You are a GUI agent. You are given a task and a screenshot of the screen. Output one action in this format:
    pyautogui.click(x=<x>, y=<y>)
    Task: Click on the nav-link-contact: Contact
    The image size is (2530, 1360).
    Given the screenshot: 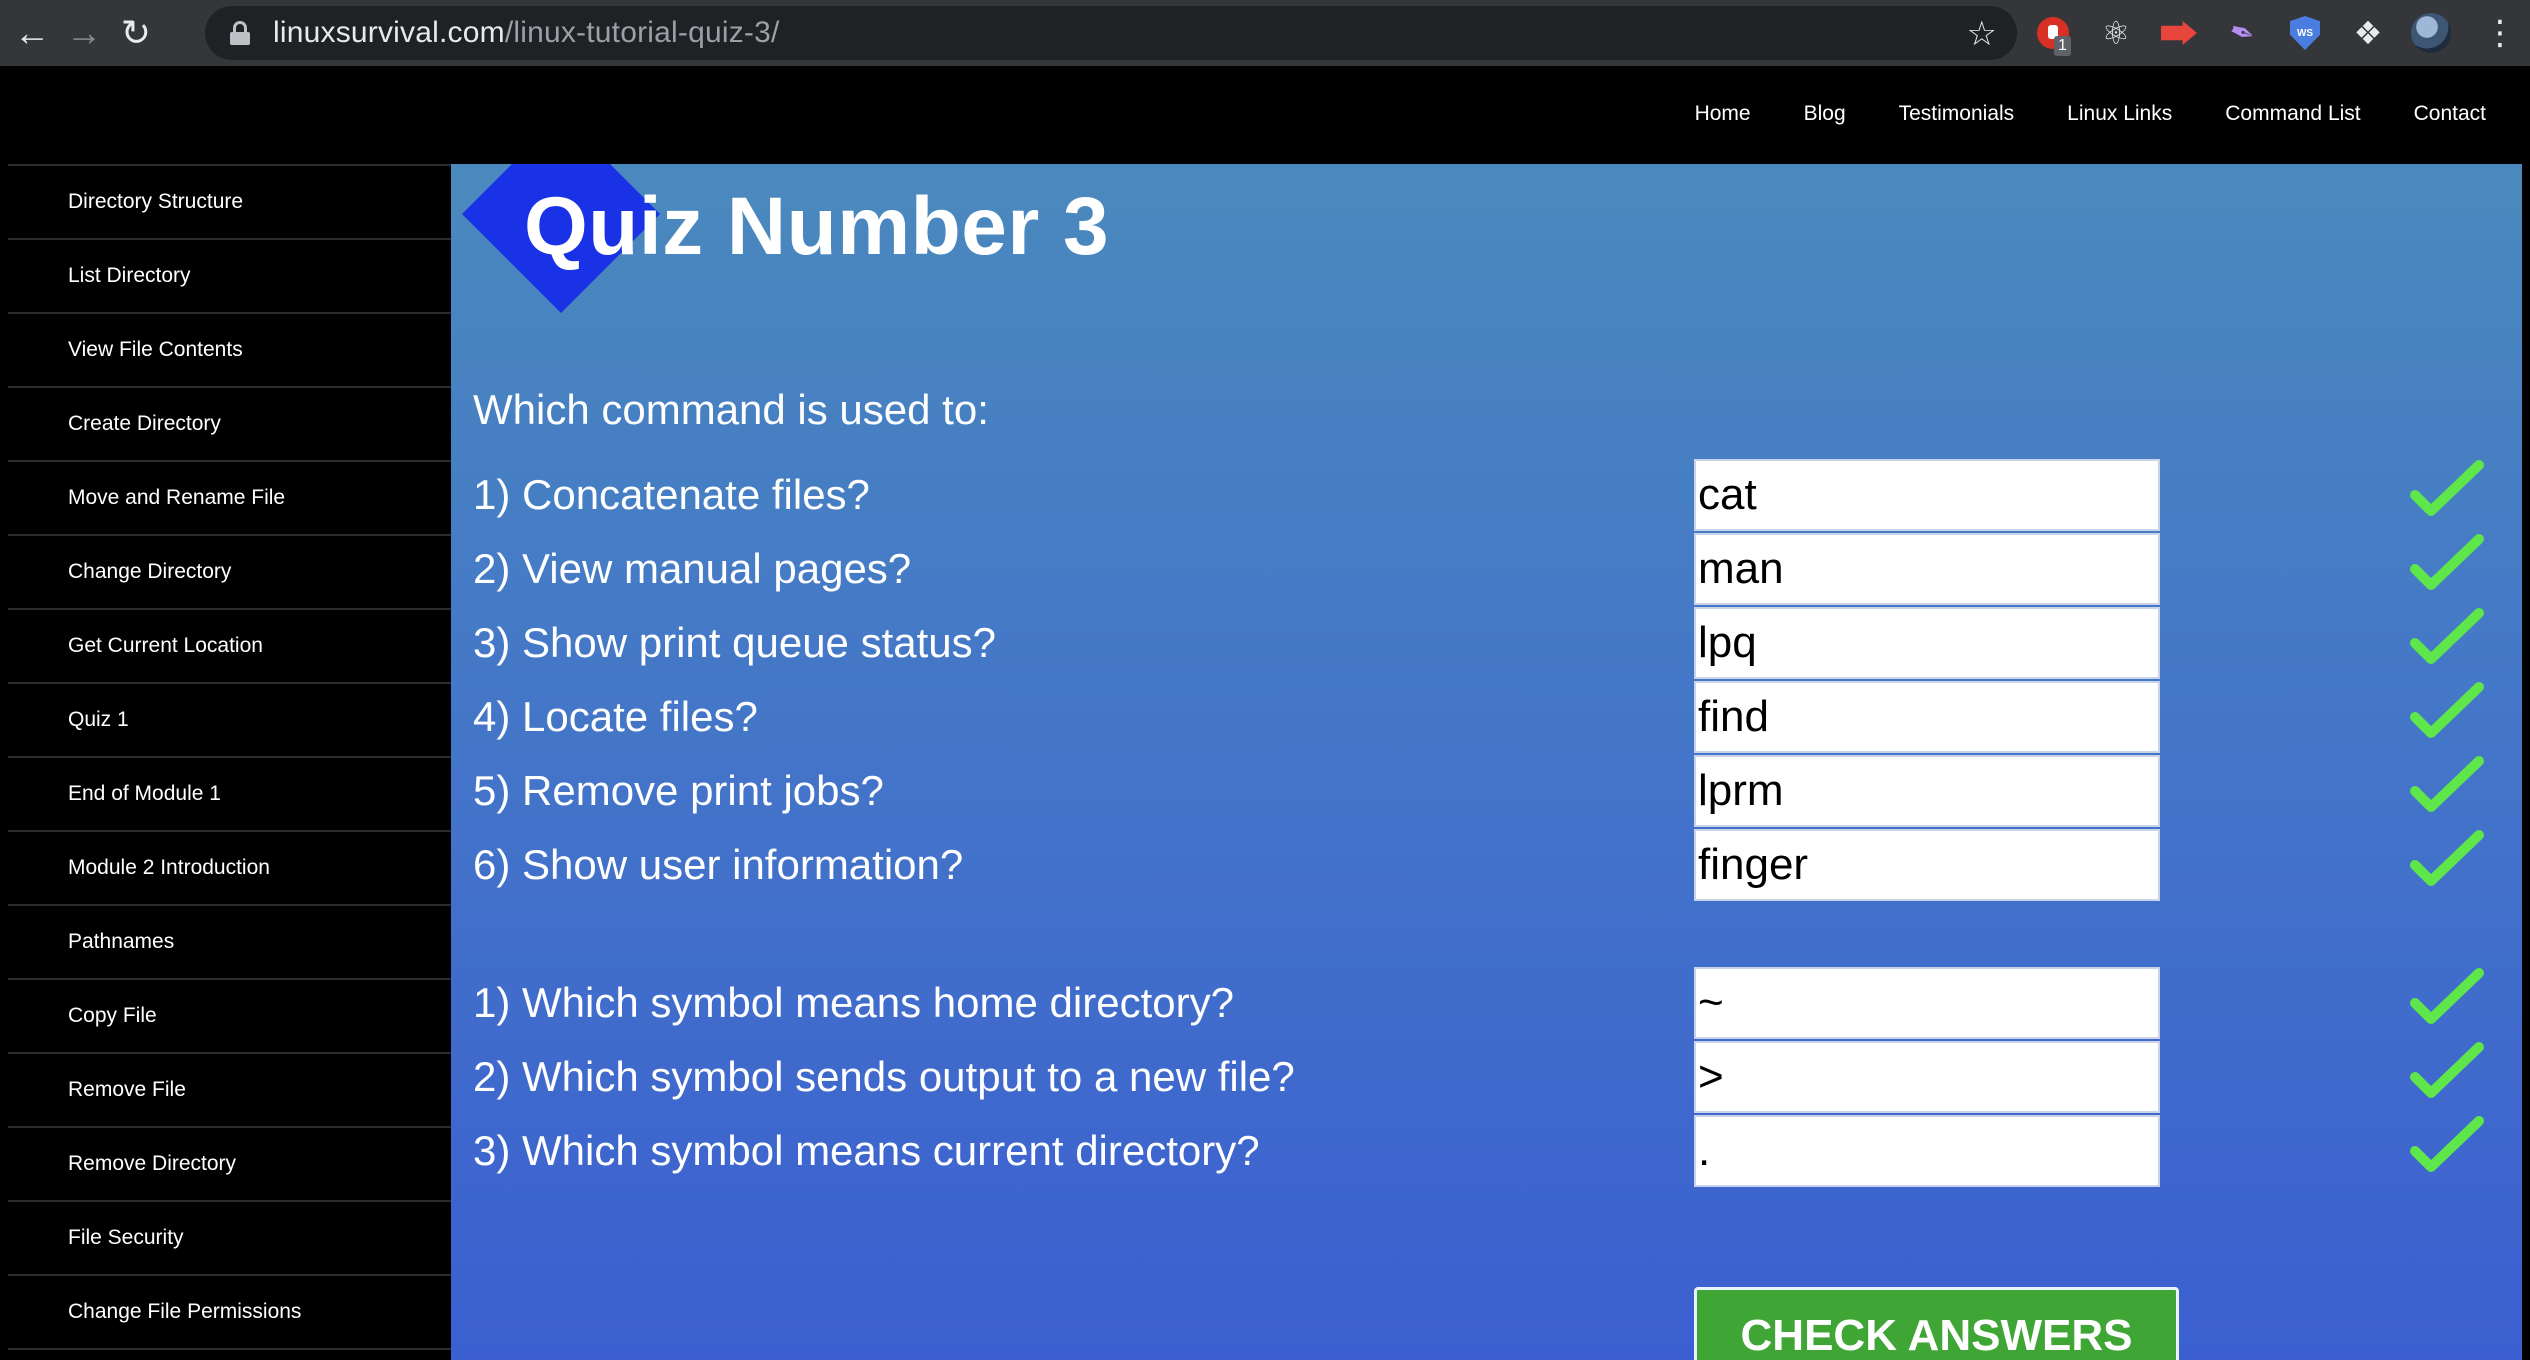 What is the action you would take?
    pyautogui.click(x=2450, y=114)
    